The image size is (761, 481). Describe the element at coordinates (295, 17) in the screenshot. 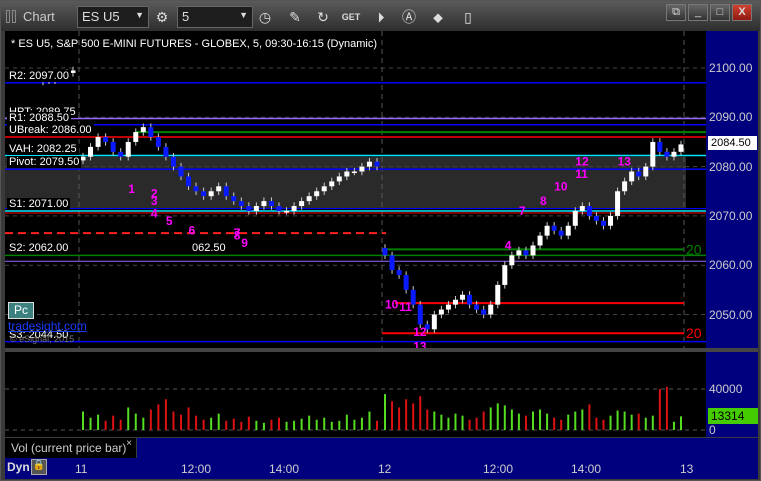

I see `pencil-icon: ✎` at that location.